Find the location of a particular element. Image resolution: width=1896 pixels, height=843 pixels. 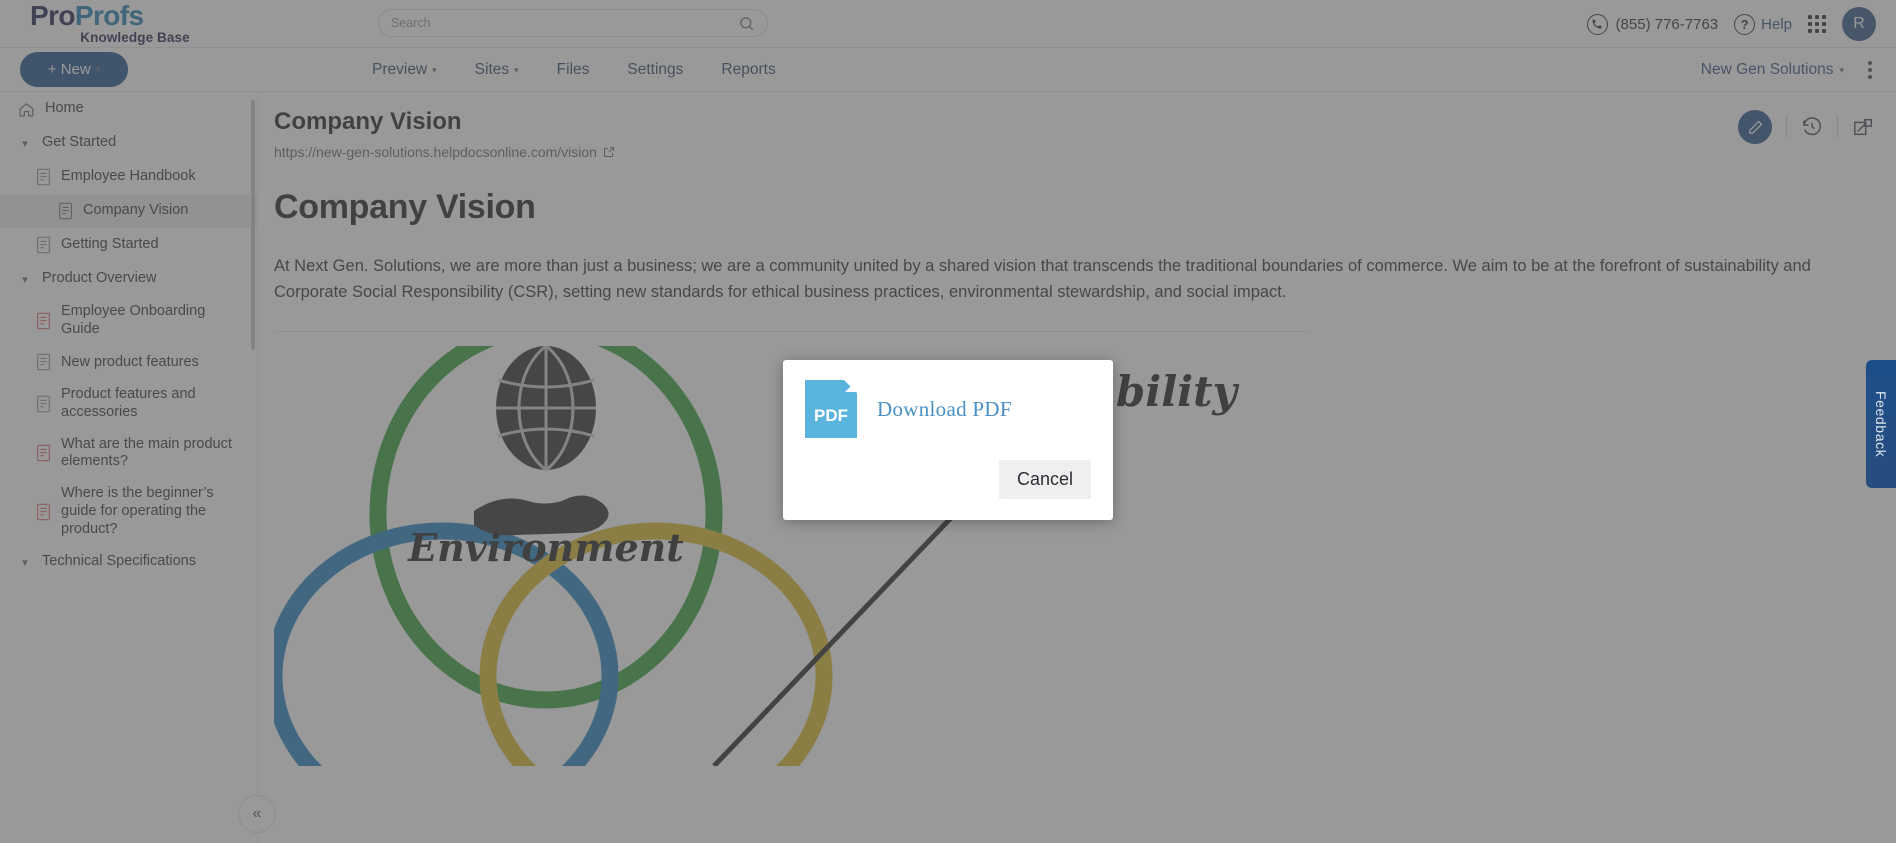

app-logo: ProProfs Knowledge Base is located at coordinates (150, 23).